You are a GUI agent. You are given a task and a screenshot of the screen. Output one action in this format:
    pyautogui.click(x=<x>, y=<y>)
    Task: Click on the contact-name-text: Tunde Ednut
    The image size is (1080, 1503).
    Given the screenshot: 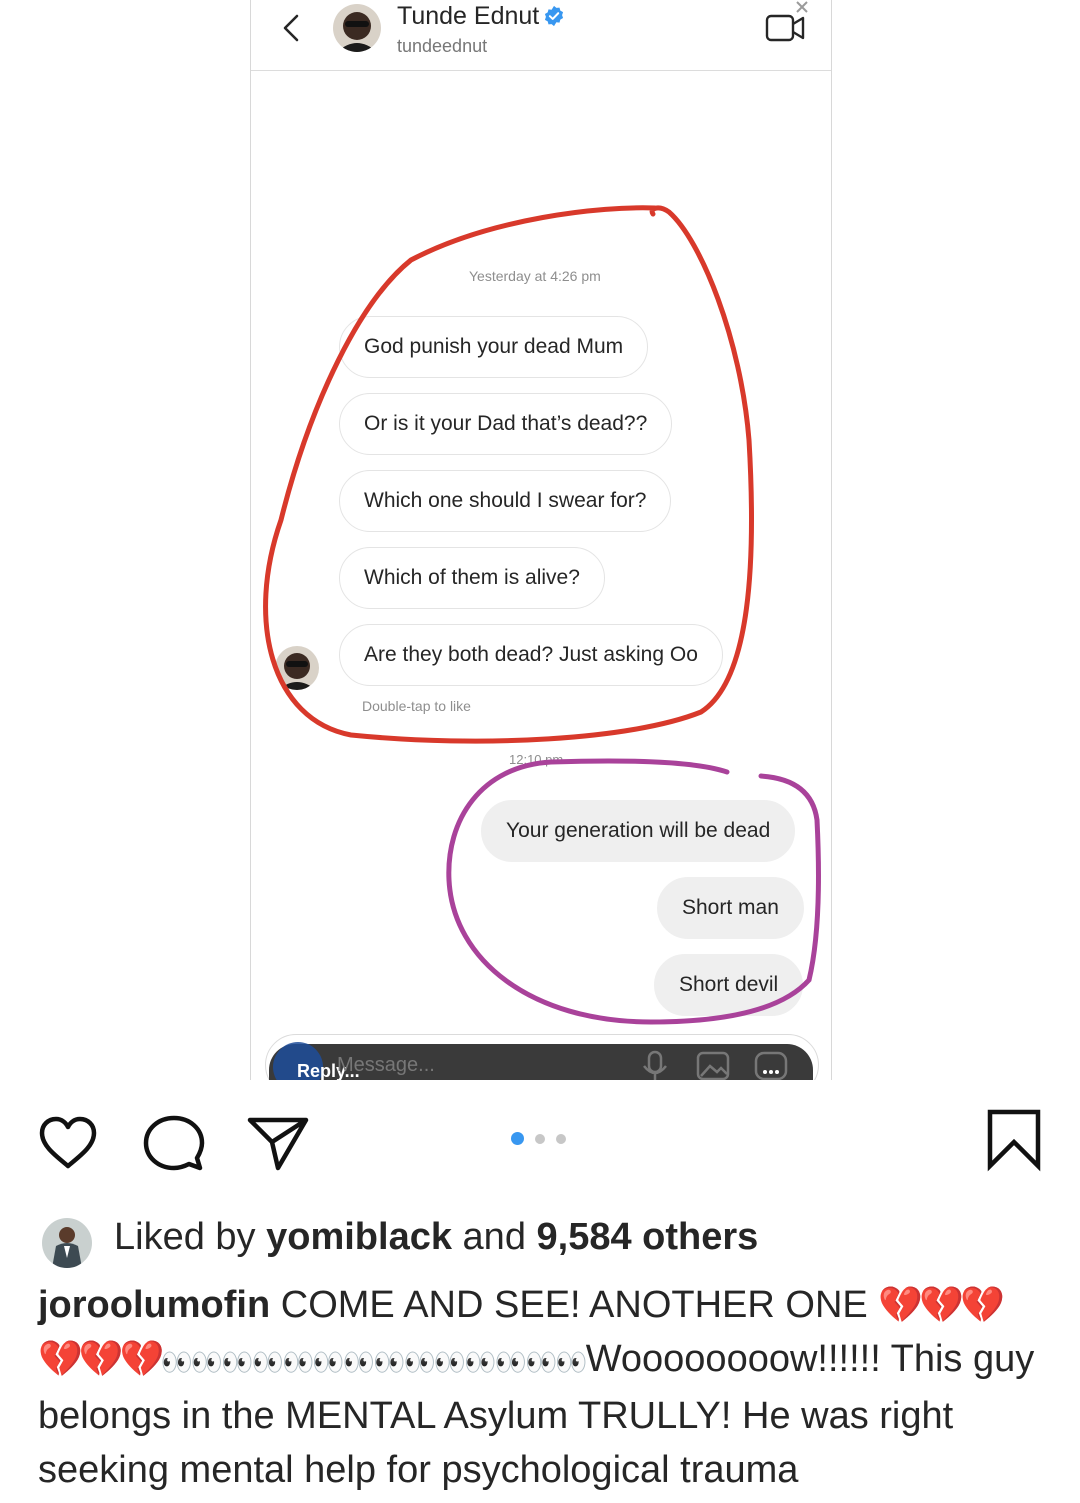 What is the action you would take?
    pyautogui.click(x=468, y=16)
    